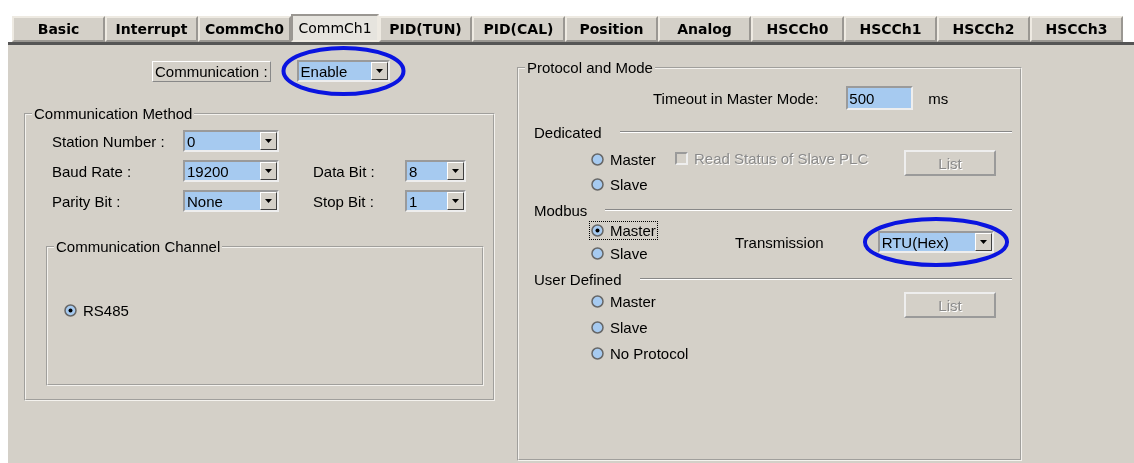 This screenshot has width=1134, height=463. Describe the element at coordinates (344, 171) in the screenshot. I see `field-label: Data Bit :` at that location.